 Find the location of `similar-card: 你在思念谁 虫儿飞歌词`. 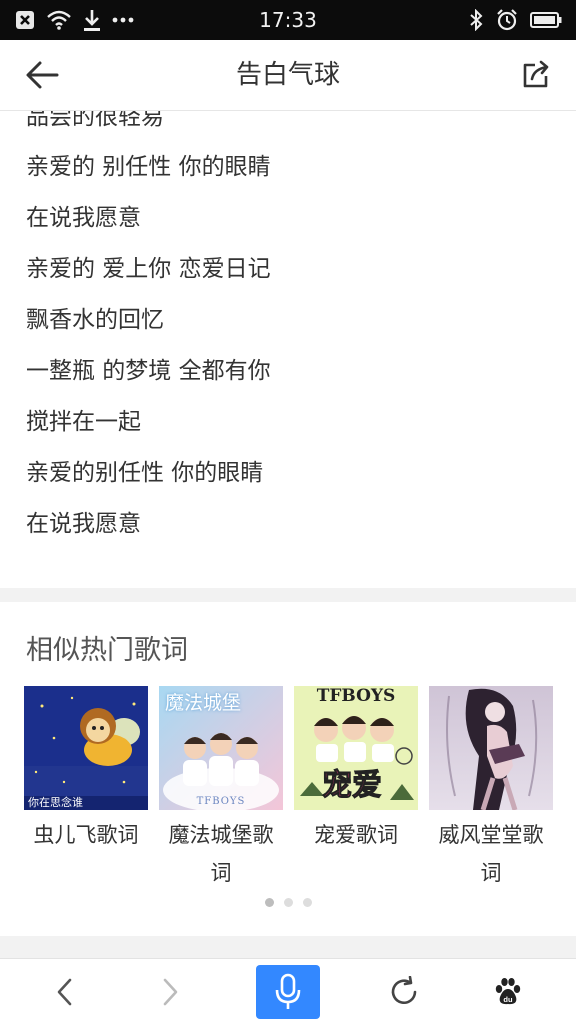

similar-card: 你在思念谁 虫儿飞歌词 is located at coordinates (86, 770).